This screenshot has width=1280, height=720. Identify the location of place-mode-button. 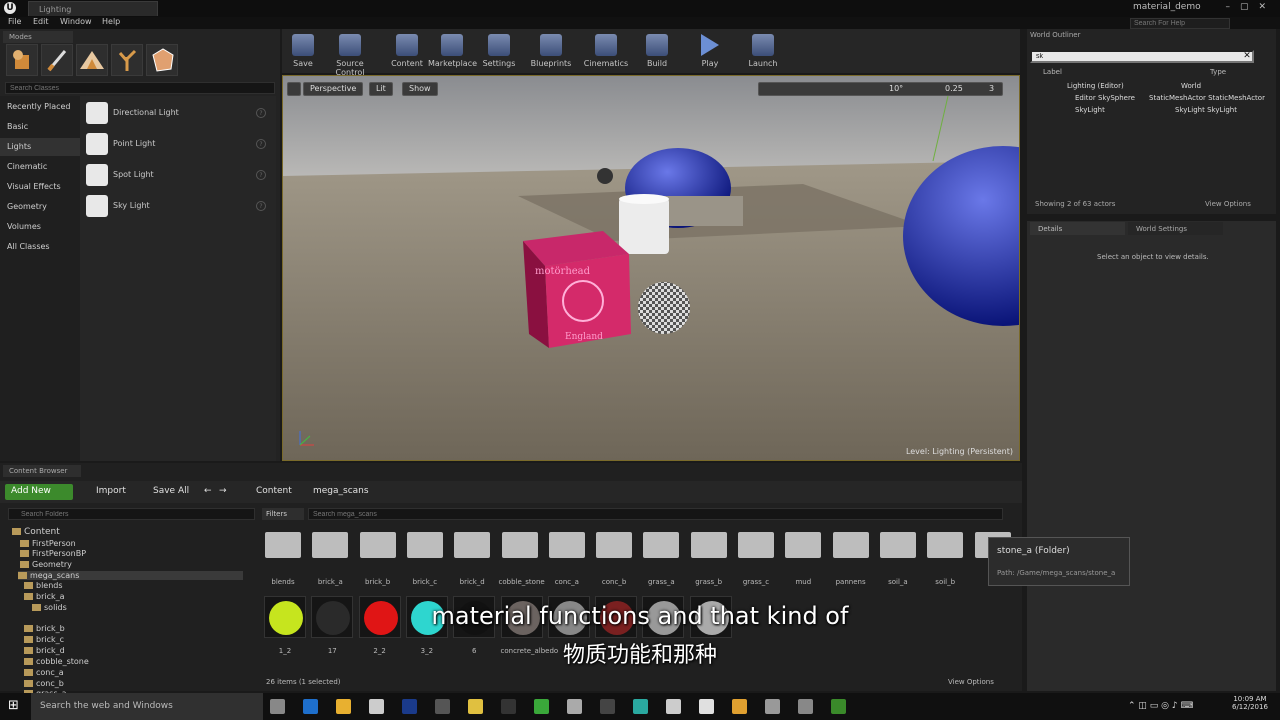
(22, 60).